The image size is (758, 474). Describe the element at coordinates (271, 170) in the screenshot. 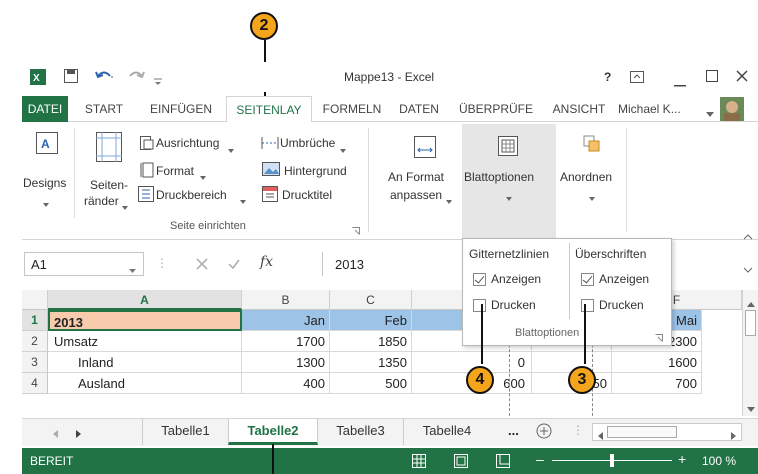

I see `background-icon` at that location.